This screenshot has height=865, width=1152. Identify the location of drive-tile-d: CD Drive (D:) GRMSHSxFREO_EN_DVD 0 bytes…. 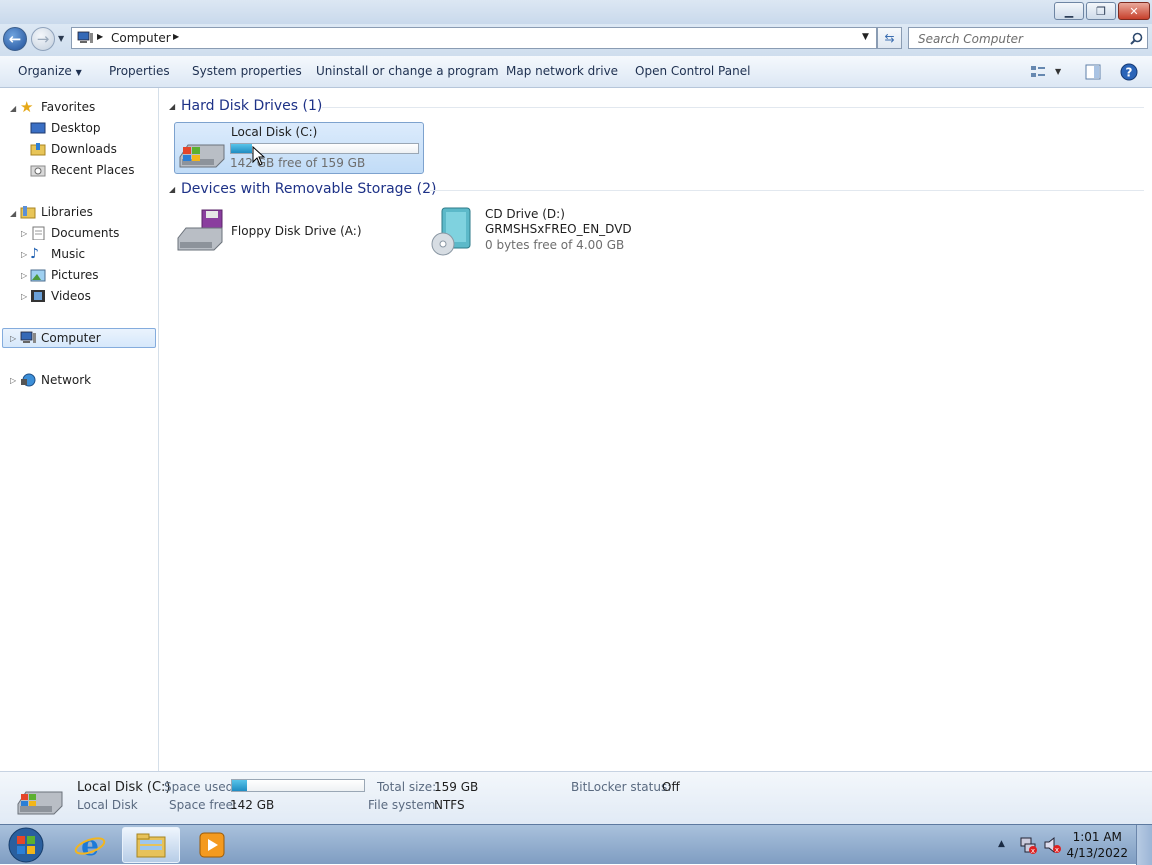
(558, 231).